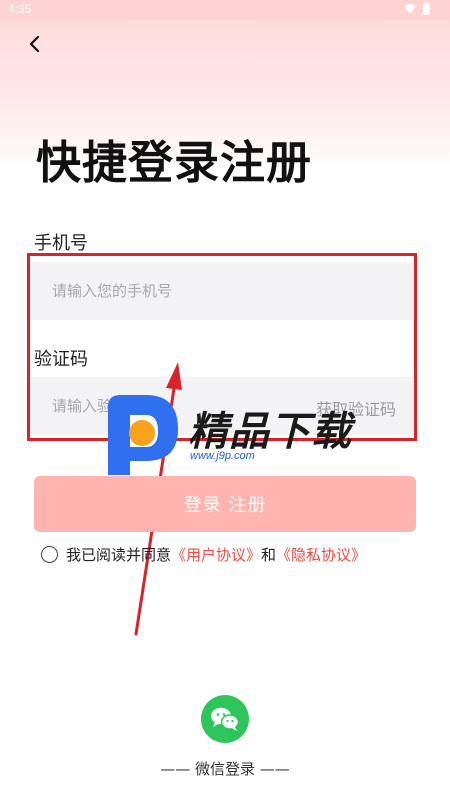 This screenshot has width=450, height=800. What do you see at coordinates (167, 291) in the screenshot?
I see `phone-input` at bounding box center [167, 291].